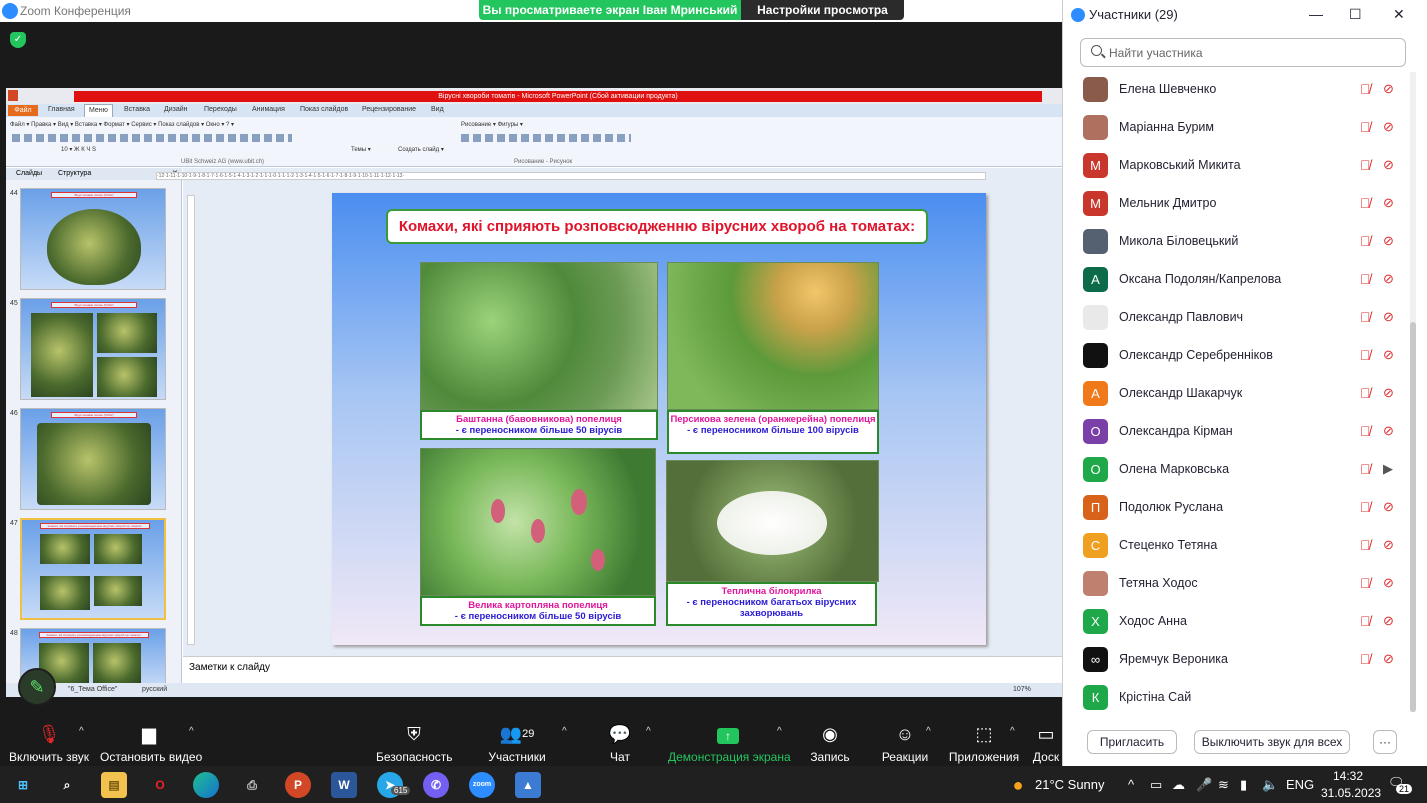  What do you see at coordinates (1012, 731) in the screenshot?
I see `apps-caret-icon: ^` at bounding box center [1012, 731].